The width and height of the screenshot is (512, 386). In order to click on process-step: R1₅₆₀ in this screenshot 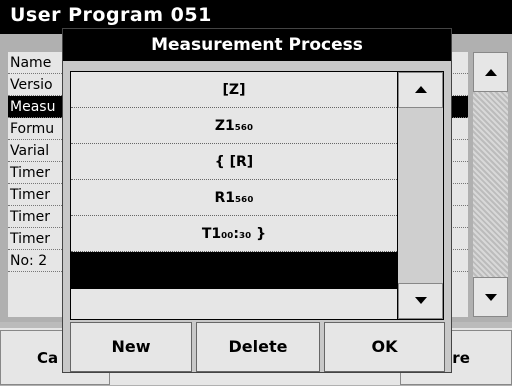, I will do `click(234, 198)`.